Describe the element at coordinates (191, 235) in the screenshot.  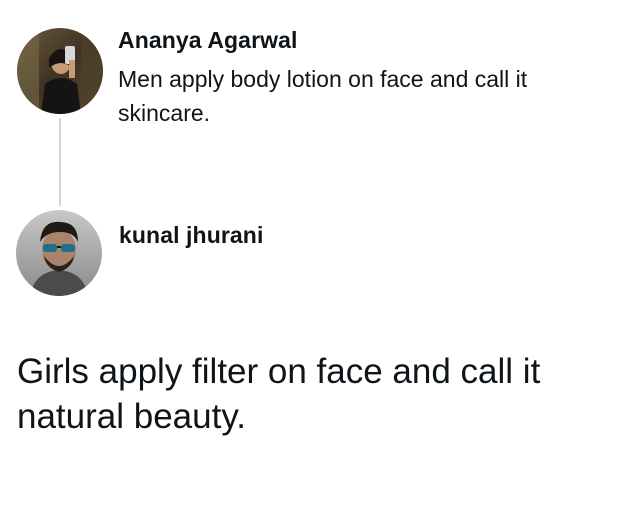
I see `reply-author-name: kunal jhurani` at that location.